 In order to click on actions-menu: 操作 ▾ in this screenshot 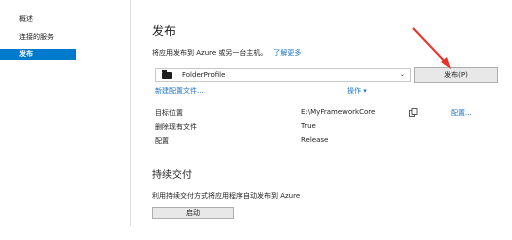, I will do `click(357, 91)`.